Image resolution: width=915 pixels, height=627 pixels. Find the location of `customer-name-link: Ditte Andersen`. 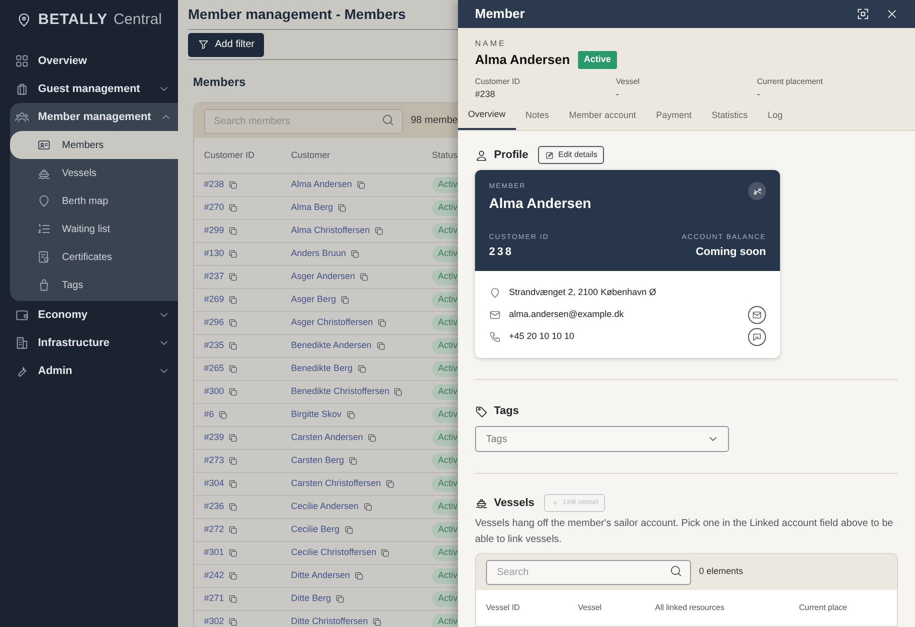

customer-name-link: Ditte Andersen is located at coordinates (320, 576).